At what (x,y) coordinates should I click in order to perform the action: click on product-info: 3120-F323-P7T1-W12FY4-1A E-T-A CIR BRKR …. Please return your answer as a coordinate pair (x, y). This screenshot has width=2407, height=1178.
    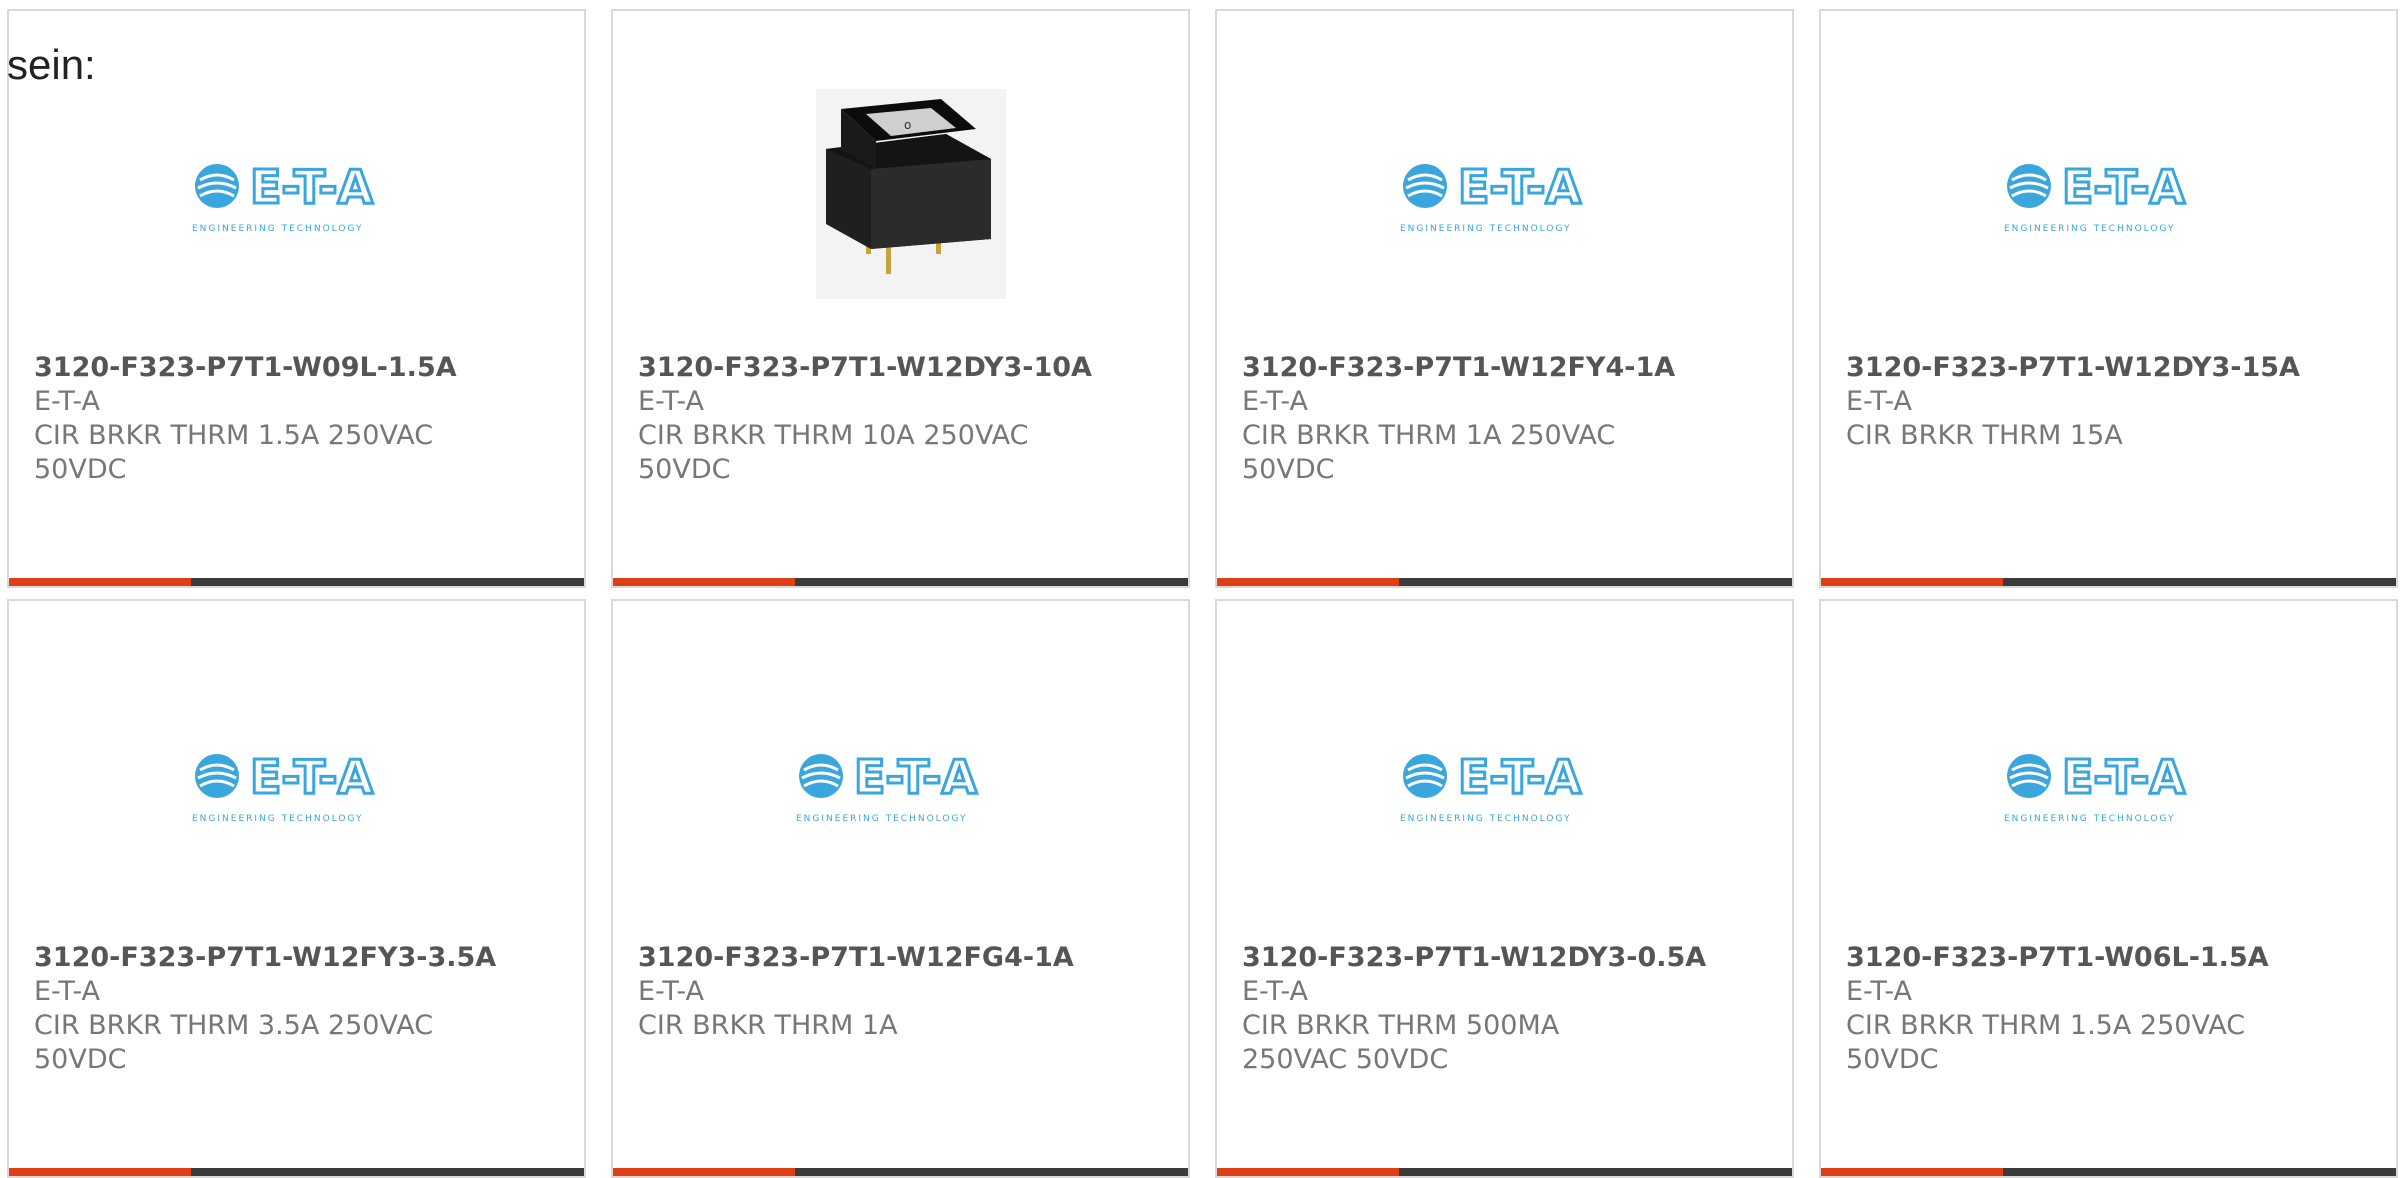
    Looking at the image, I should click on (1507, 419).